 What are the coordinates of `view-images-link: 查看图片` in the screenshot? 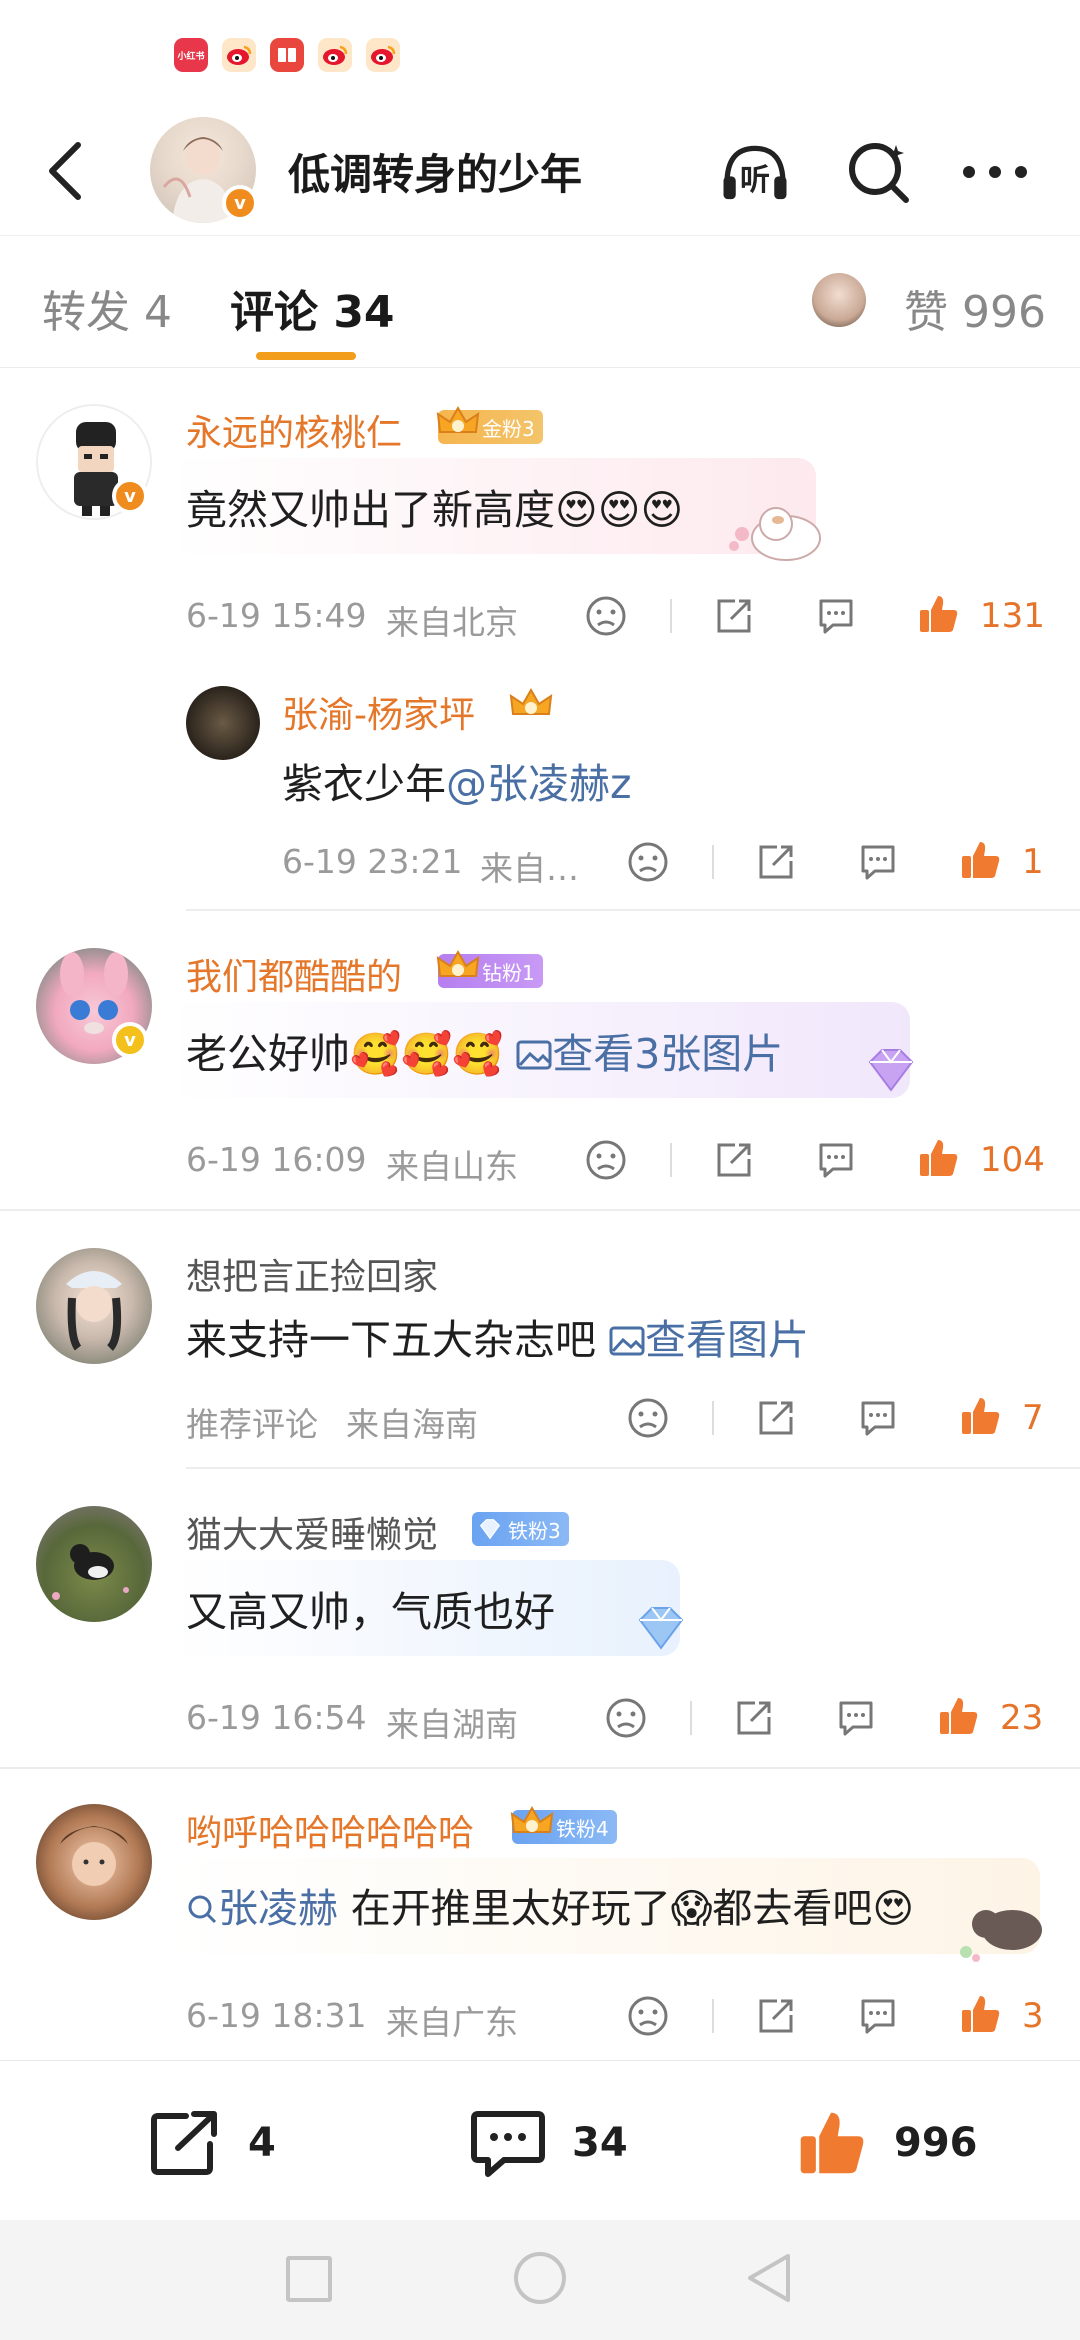 It's located at (709, 1340).